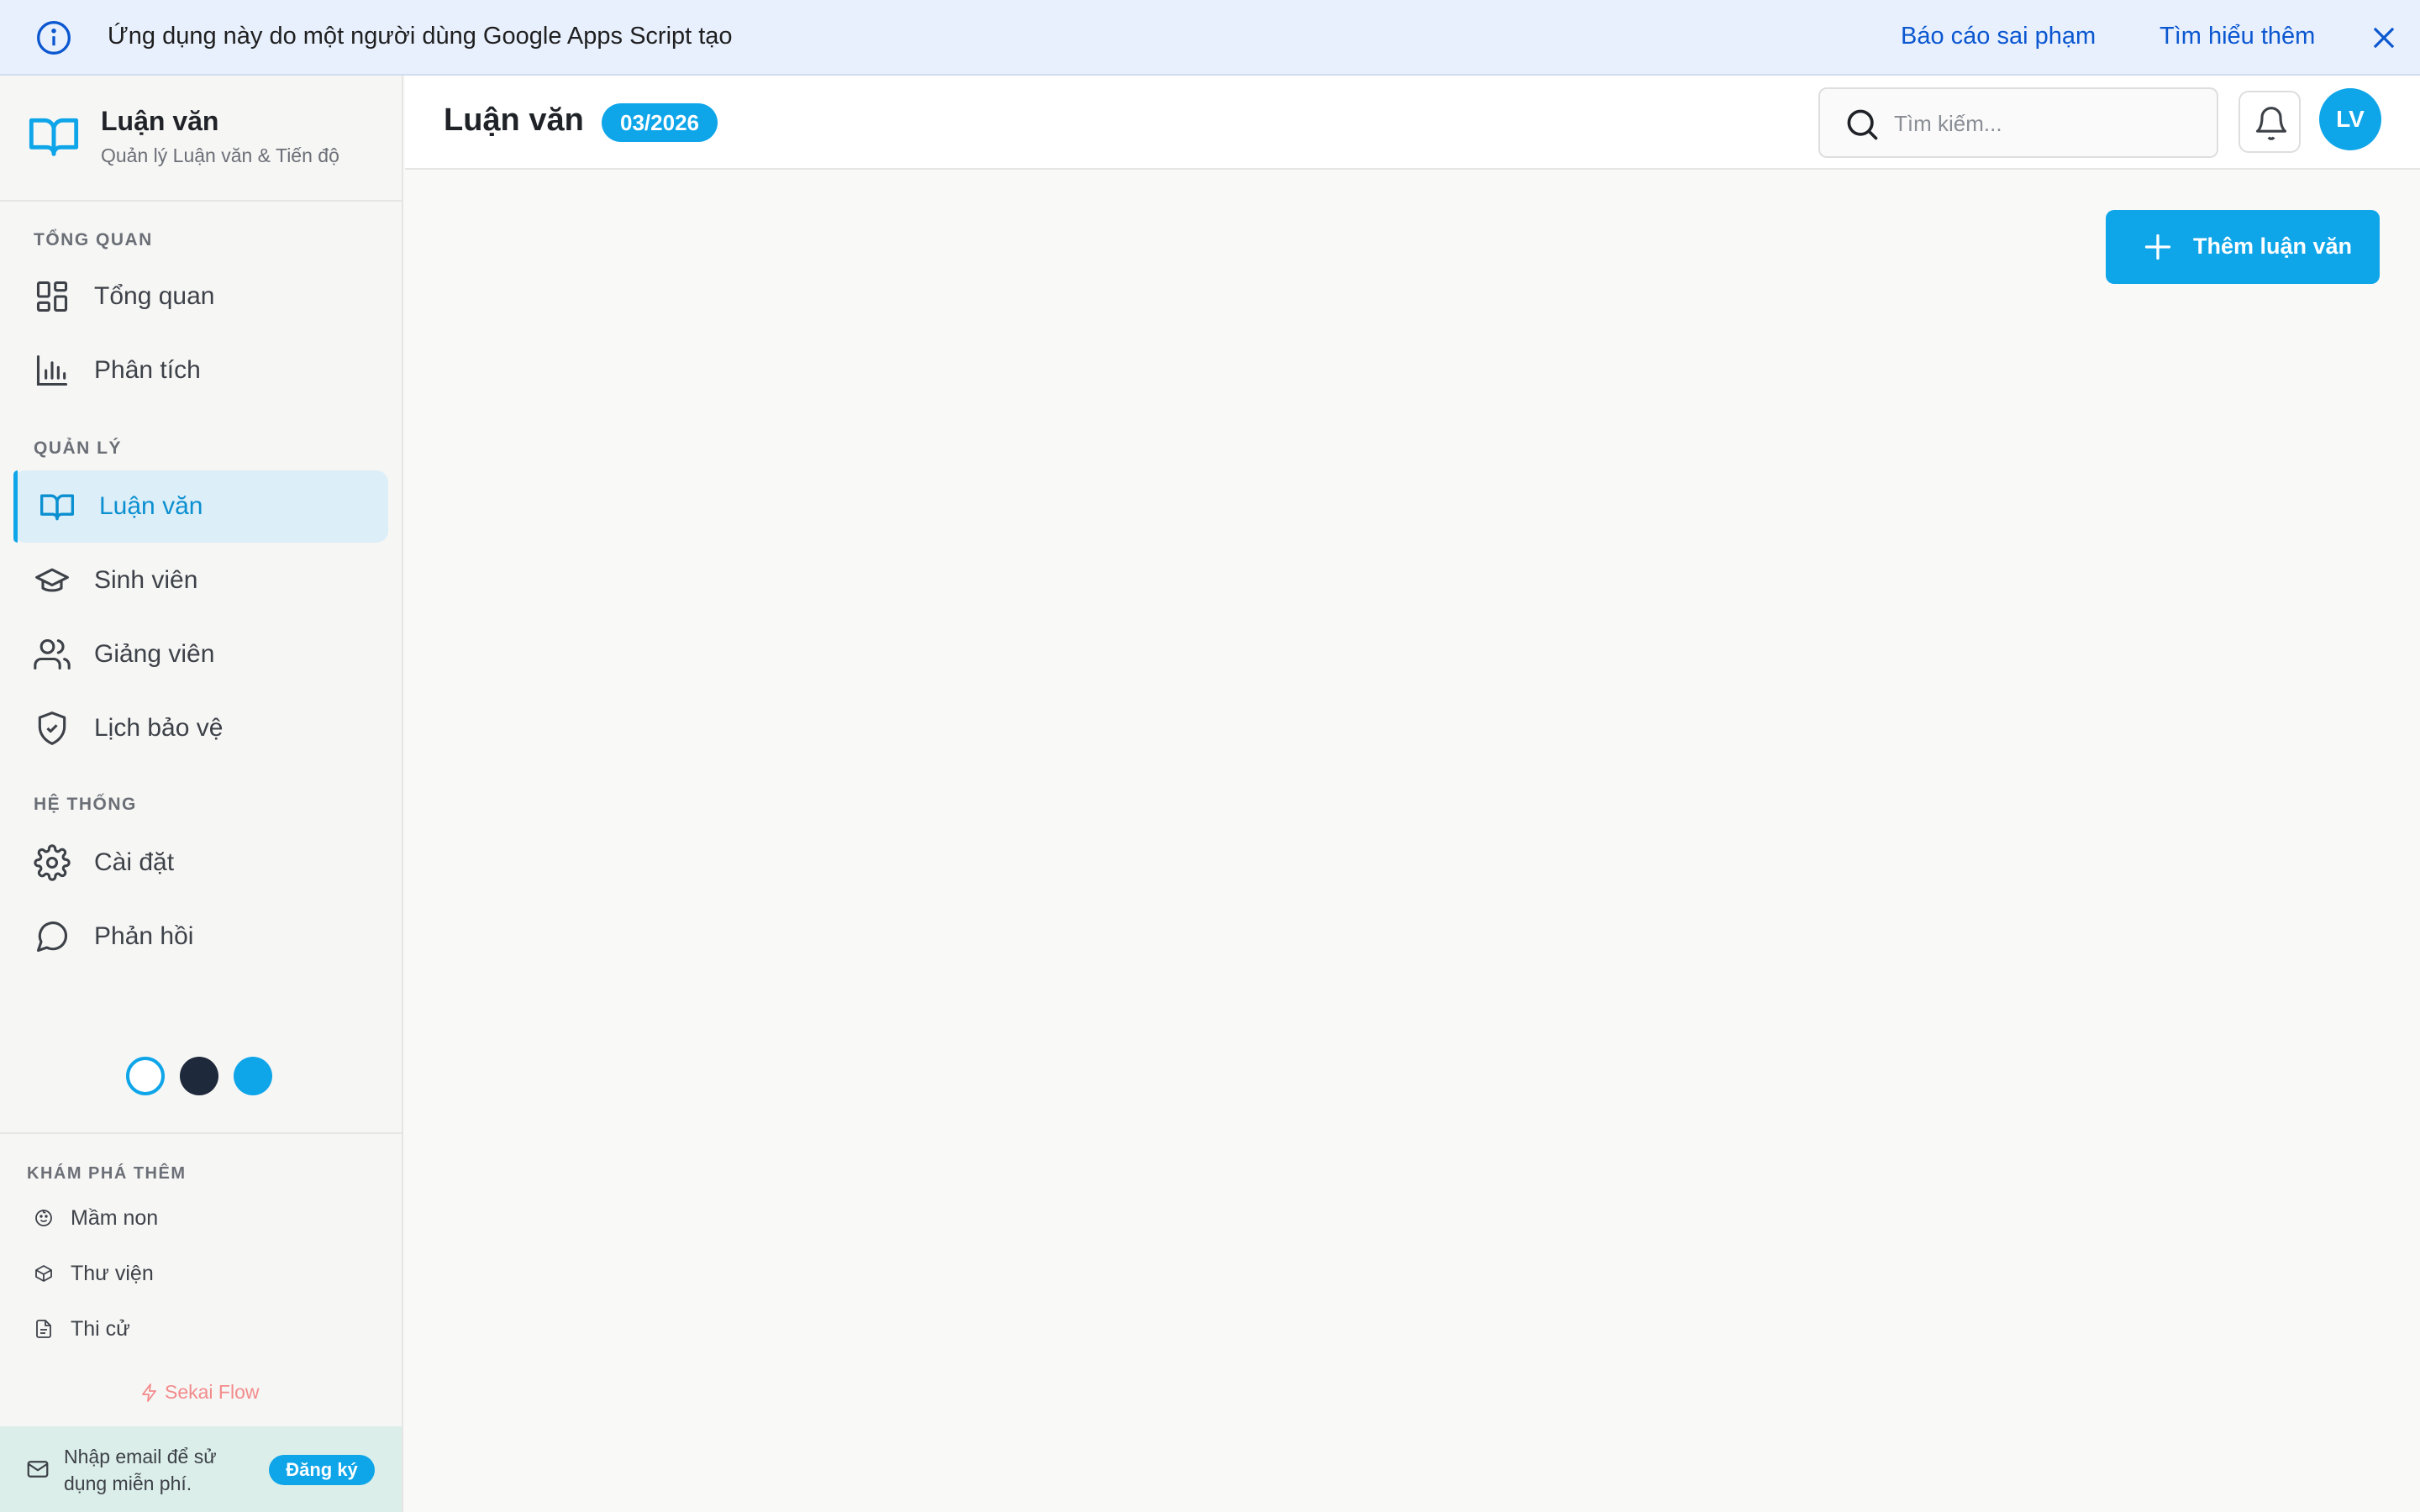 The image size is (2420, 1512). I want to click on plus-icon, so click(2157, 247).